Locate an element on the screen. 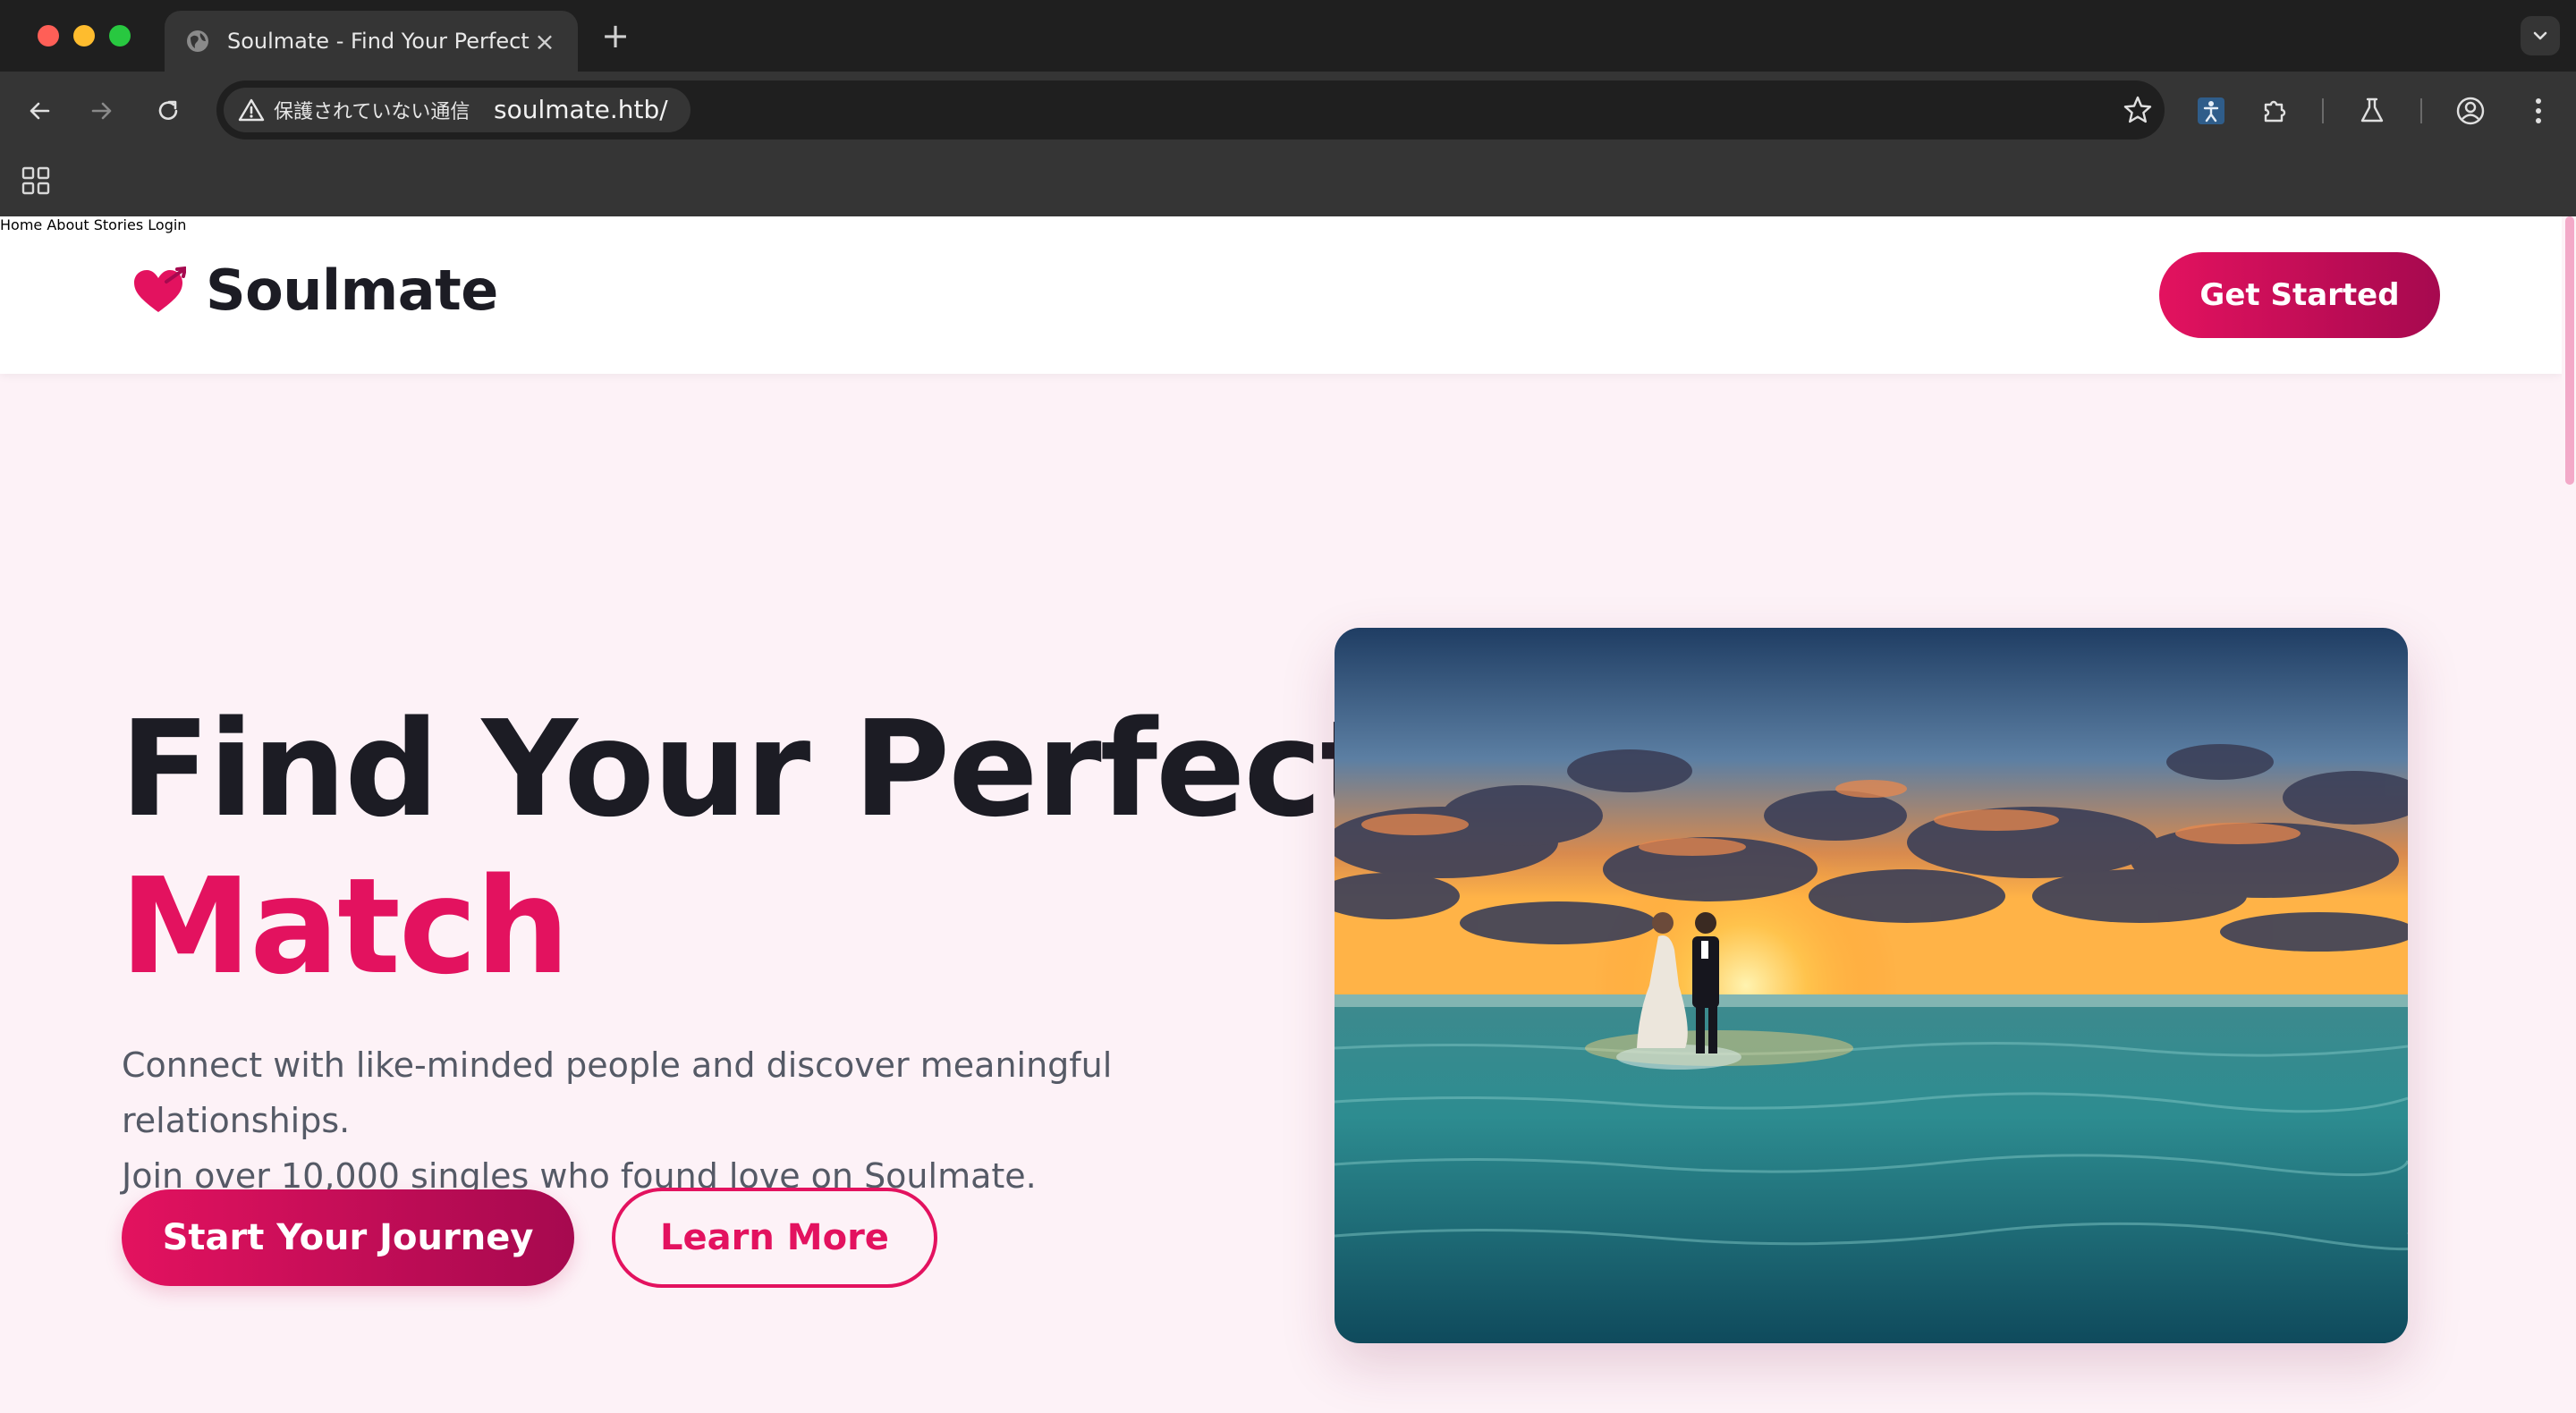  tab-title: Soulmate - Find Your Perfect is located at coordinates (378, 41).